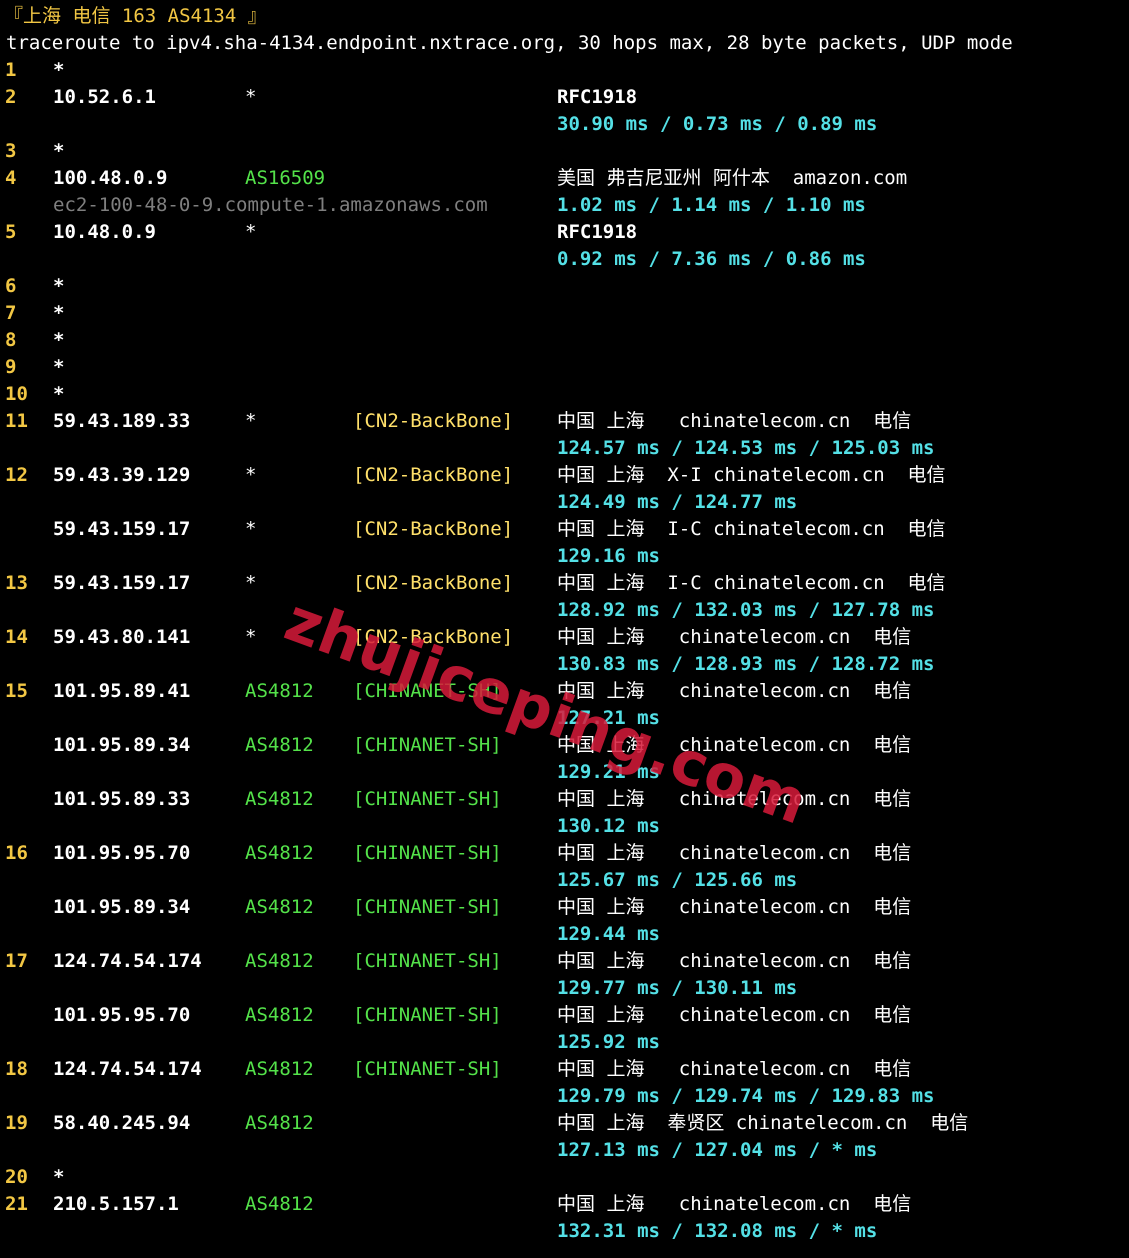 The height and width of the screenshot is (1258, 1129). What do you see at coordinates (16, 691) in the screenshot?
I see `line-segment: 15` at bounding box center [16, 691].